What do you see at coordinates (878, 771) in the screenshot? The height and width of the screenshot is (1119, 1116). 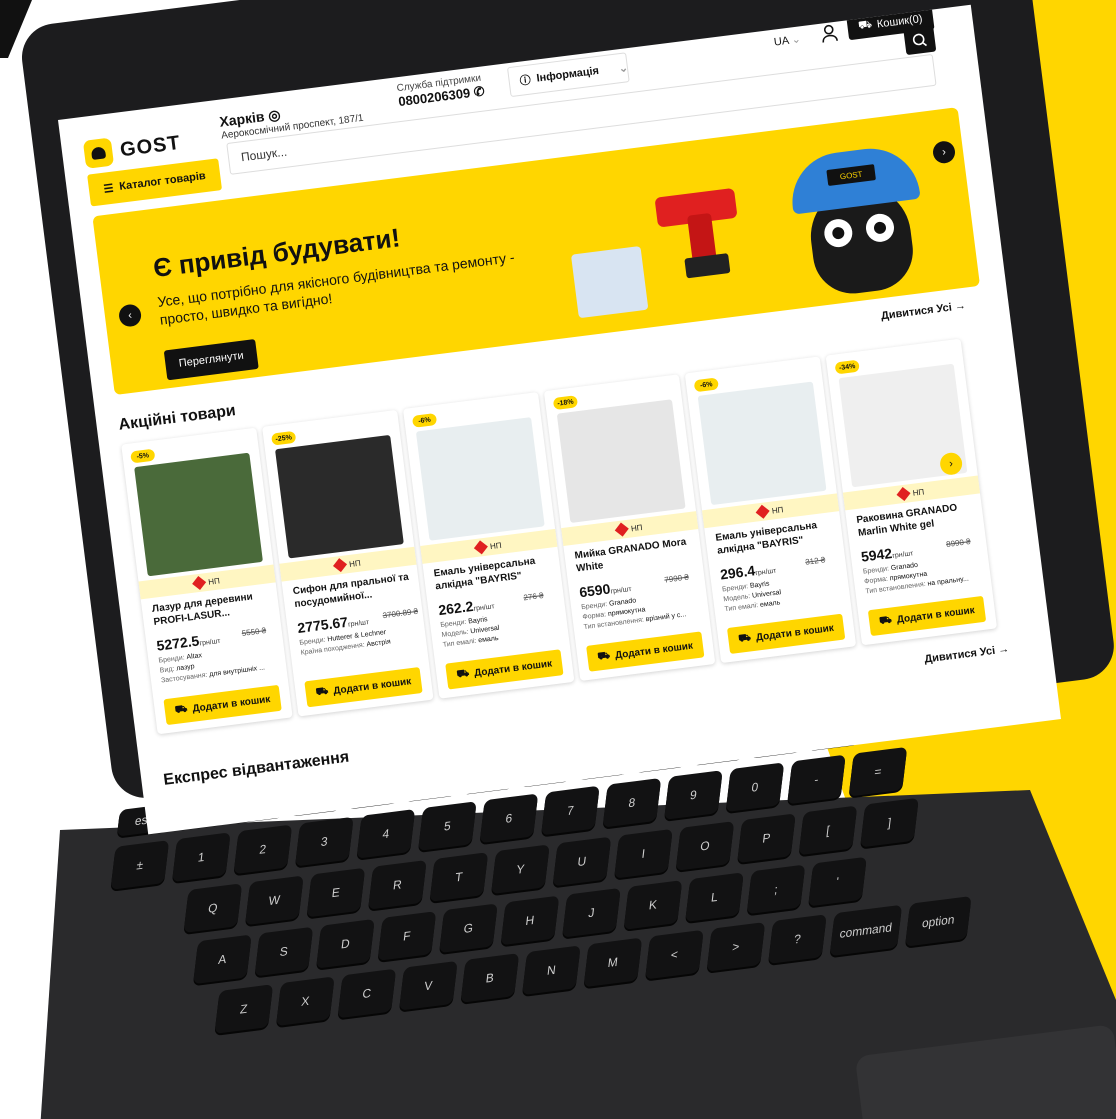 I see `keyboard-key: =` at bounding box center [878, 771].